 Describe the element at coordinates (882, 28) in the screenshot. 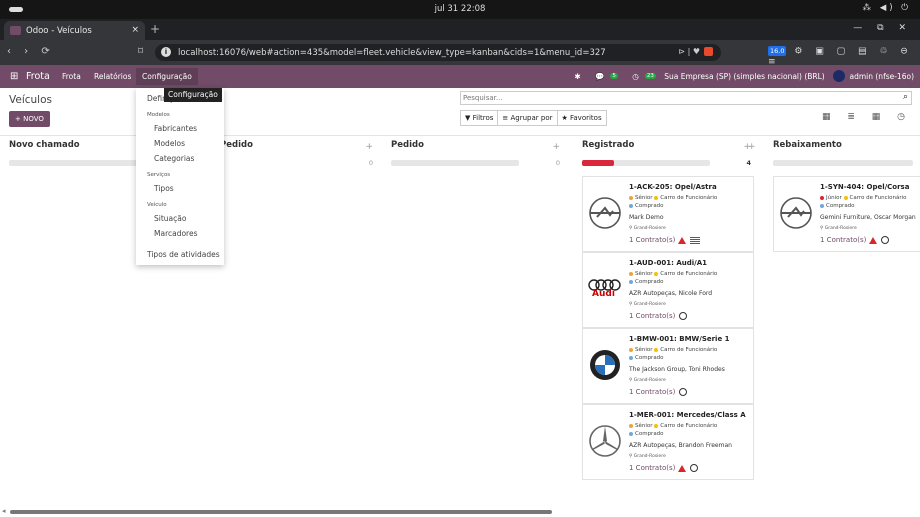

I see `window-controls: — ⧉ ✕` at that location.